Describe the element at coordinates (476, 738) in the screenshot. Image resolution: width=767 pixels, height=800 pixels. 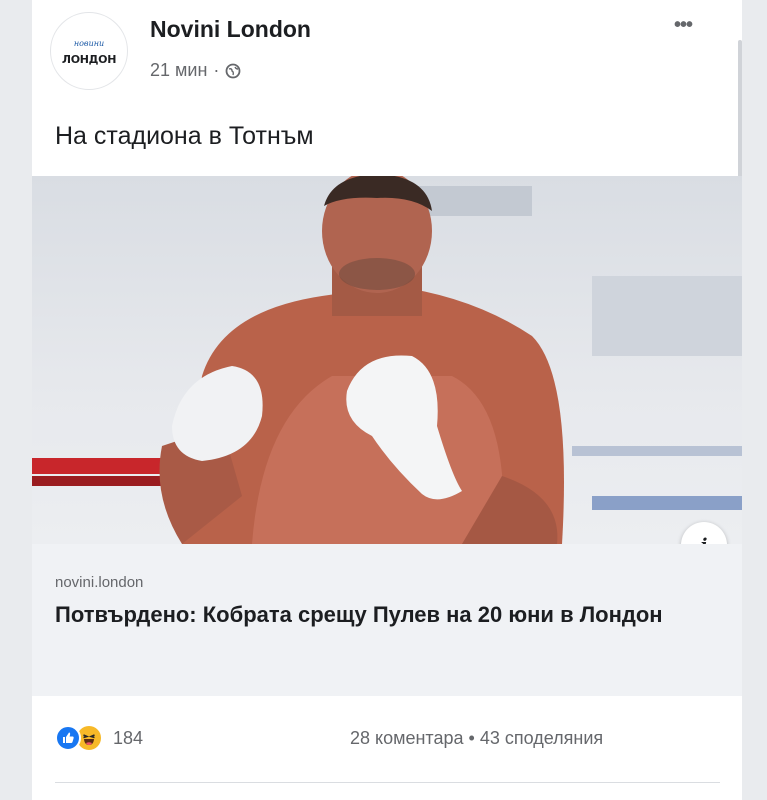
I see `engagement-stats: 28 коментара • 43 споделяния` at that location.